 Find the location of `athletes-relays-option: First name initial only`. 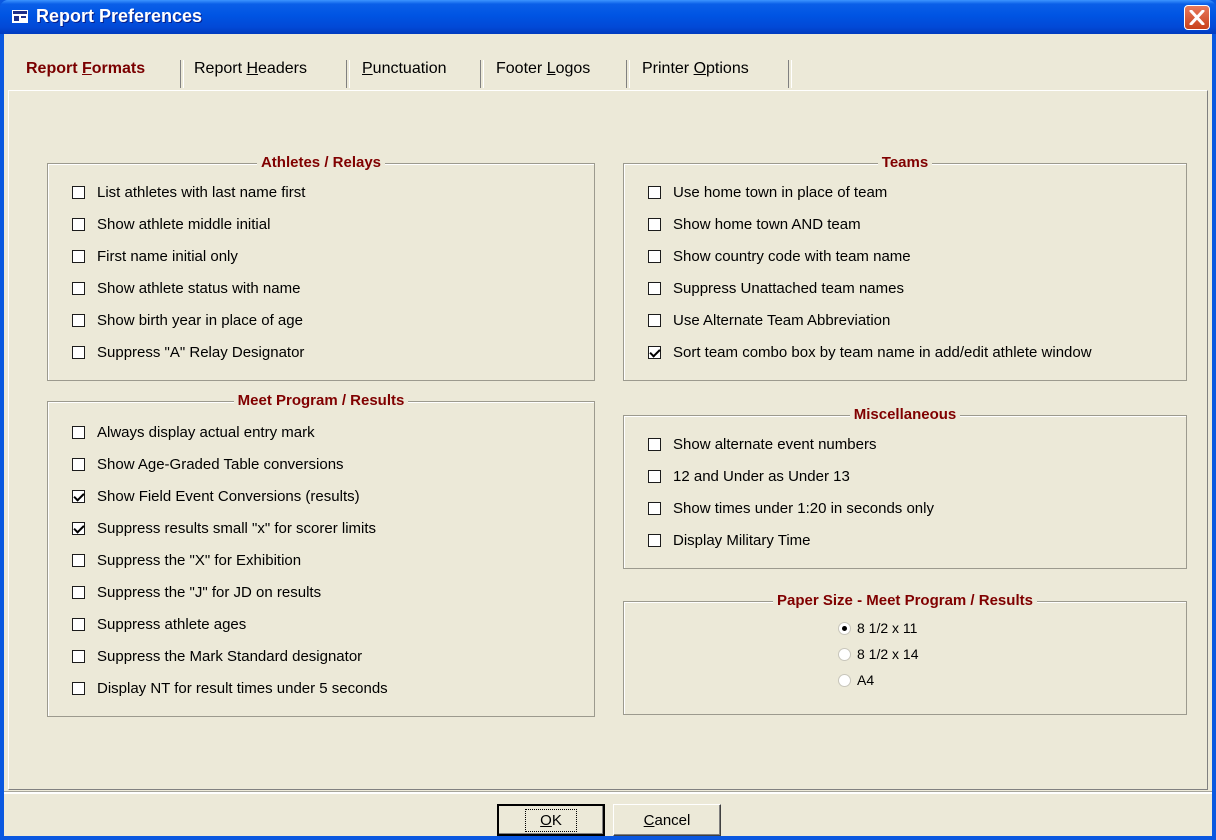

athletes-relays-option: First name initial only is located at coordinates (155, 256).